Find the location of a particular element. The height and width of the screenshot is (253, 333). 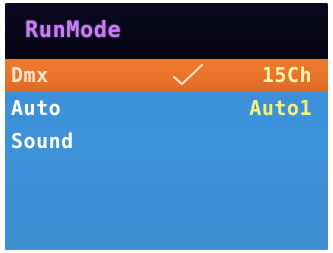

menu-item-dmx: Dmx 15Ch is located at coordinates (166, 75).